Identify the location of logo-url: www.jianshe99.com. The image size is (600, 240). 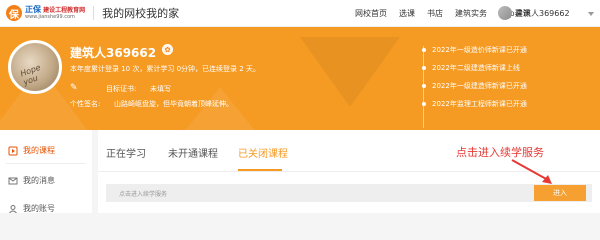
(50, 16).